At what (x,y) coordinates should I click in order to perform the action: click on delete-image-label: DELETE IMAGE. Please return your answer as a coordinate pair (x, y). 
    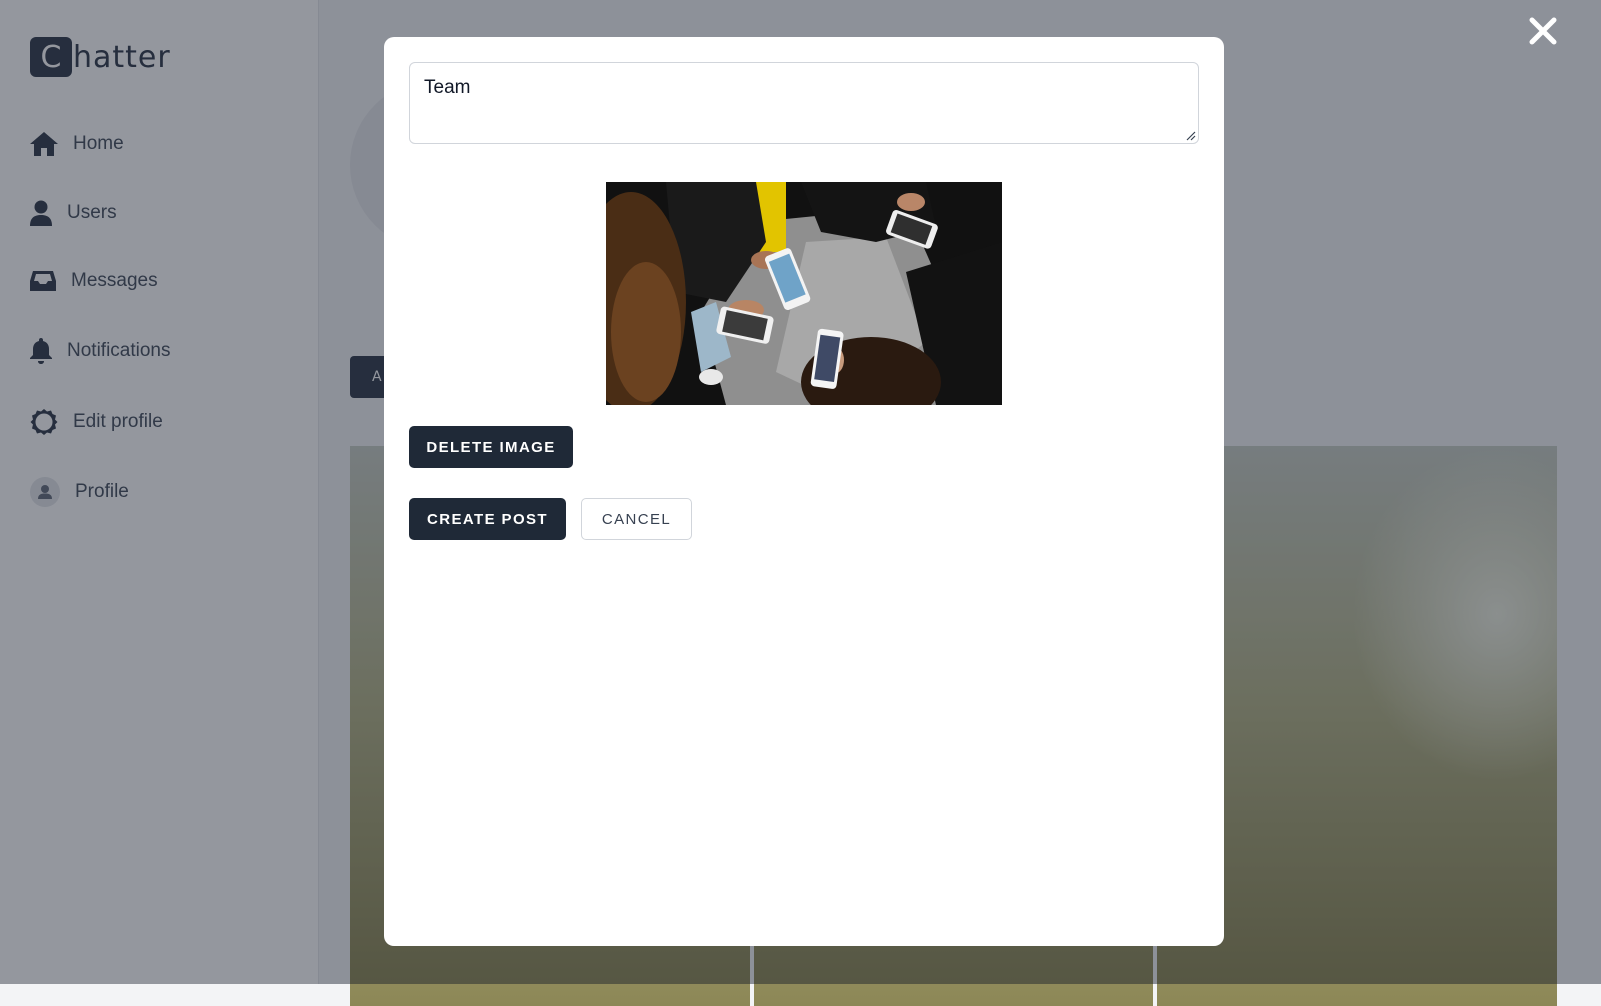
    Looking at the image, I should click on (491, 447).